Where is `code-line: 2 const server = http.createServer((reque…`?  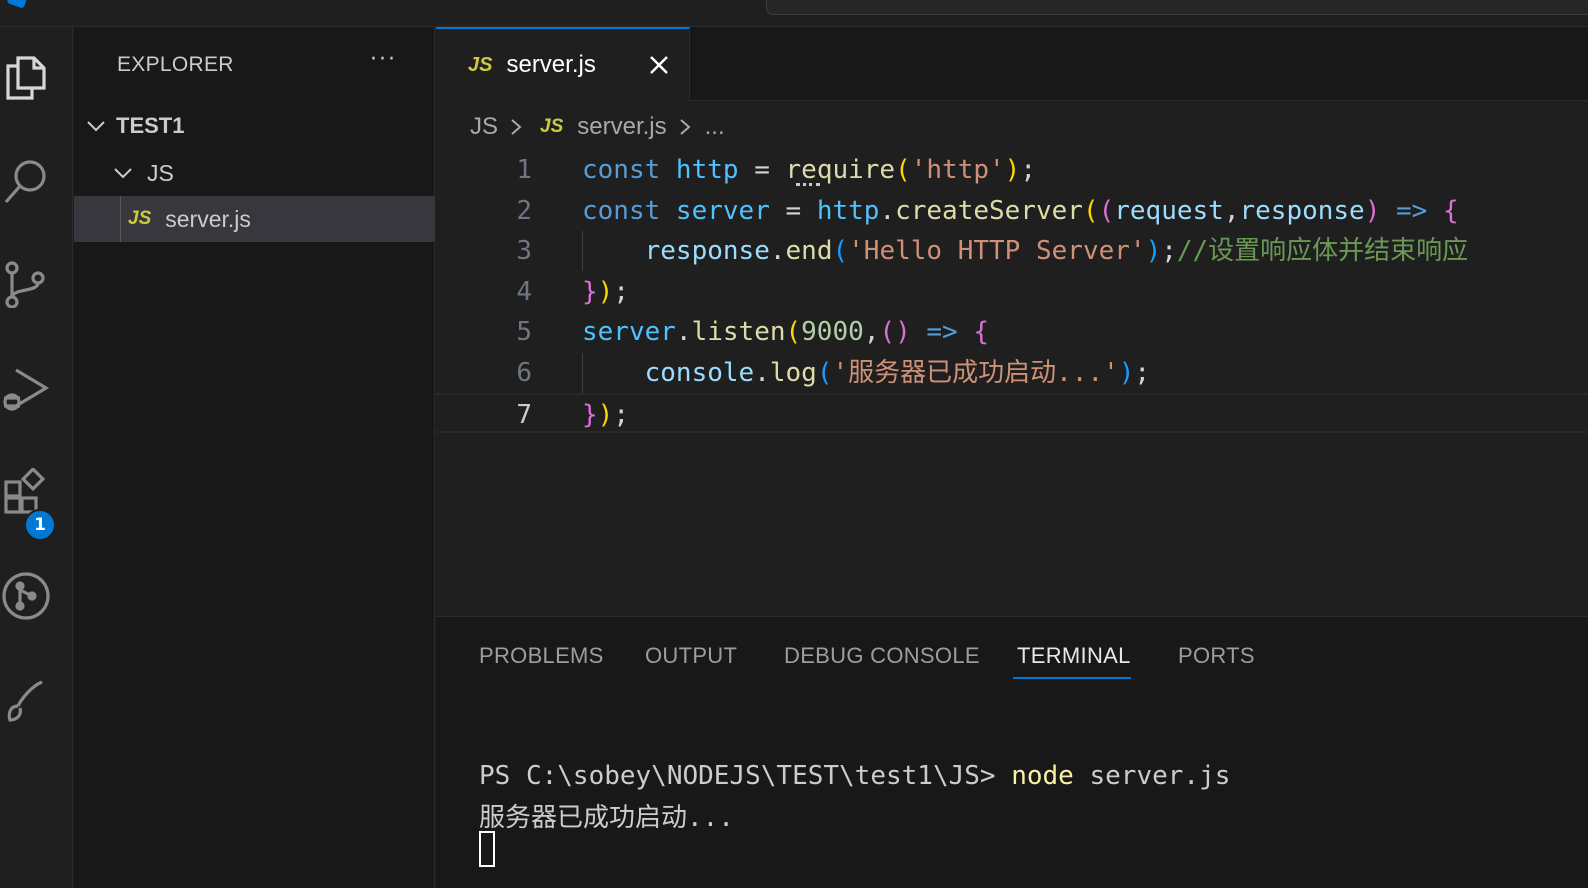
code-line: 2 const server = http.createServer((reque… is located at coordinates (1012, 211).